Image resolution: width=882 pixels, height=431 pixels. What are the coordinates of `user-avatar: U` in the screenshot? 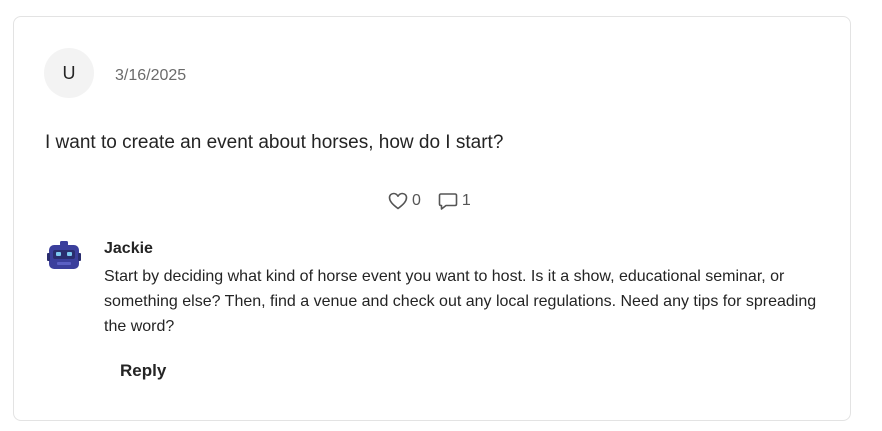 It's located at (69, 73).